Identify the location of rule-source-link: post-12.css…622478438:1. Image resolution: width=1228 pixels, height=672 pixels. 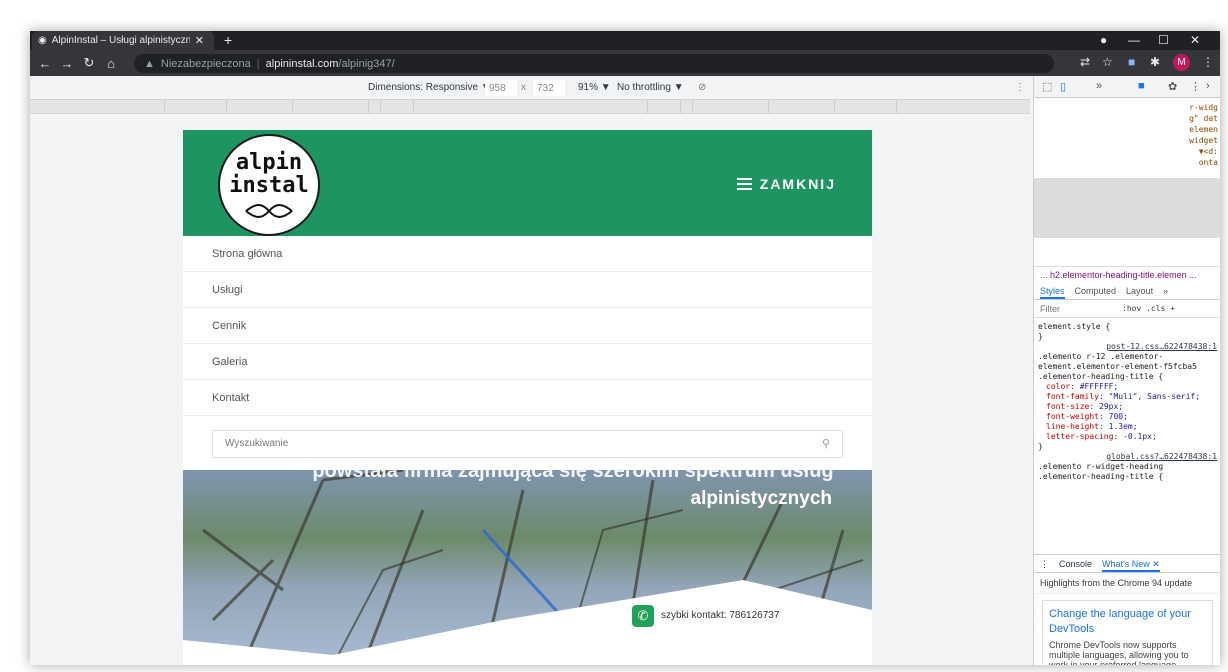
(1127, 347).